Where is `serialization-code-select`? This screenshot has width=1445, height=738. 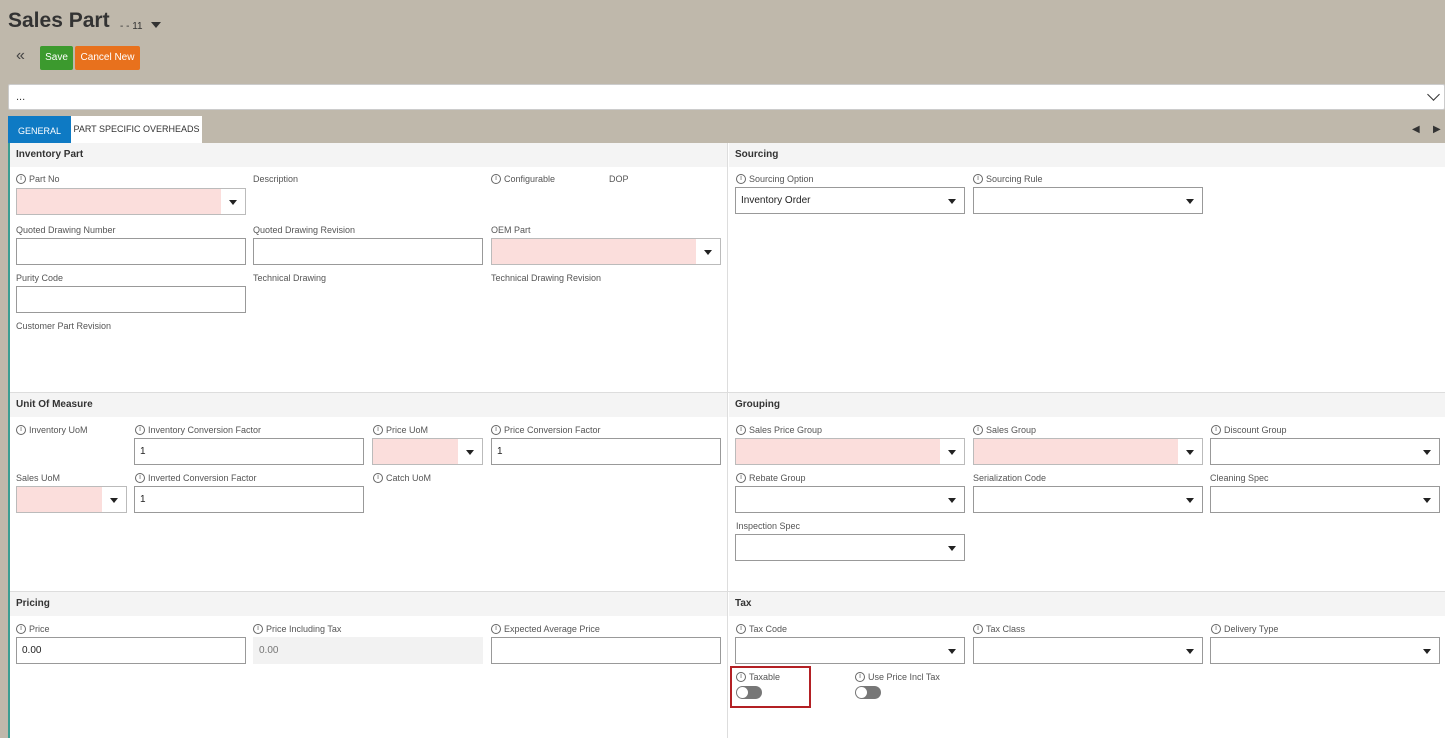 serialization-code-select is located at coordinates (1088, 499).